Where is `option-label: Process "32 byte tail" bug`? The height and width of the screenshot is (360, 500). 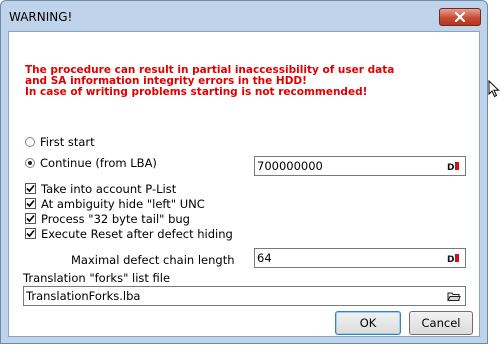
option-label: Process "32 byte tail" bug is located at coordinates (115, 218).